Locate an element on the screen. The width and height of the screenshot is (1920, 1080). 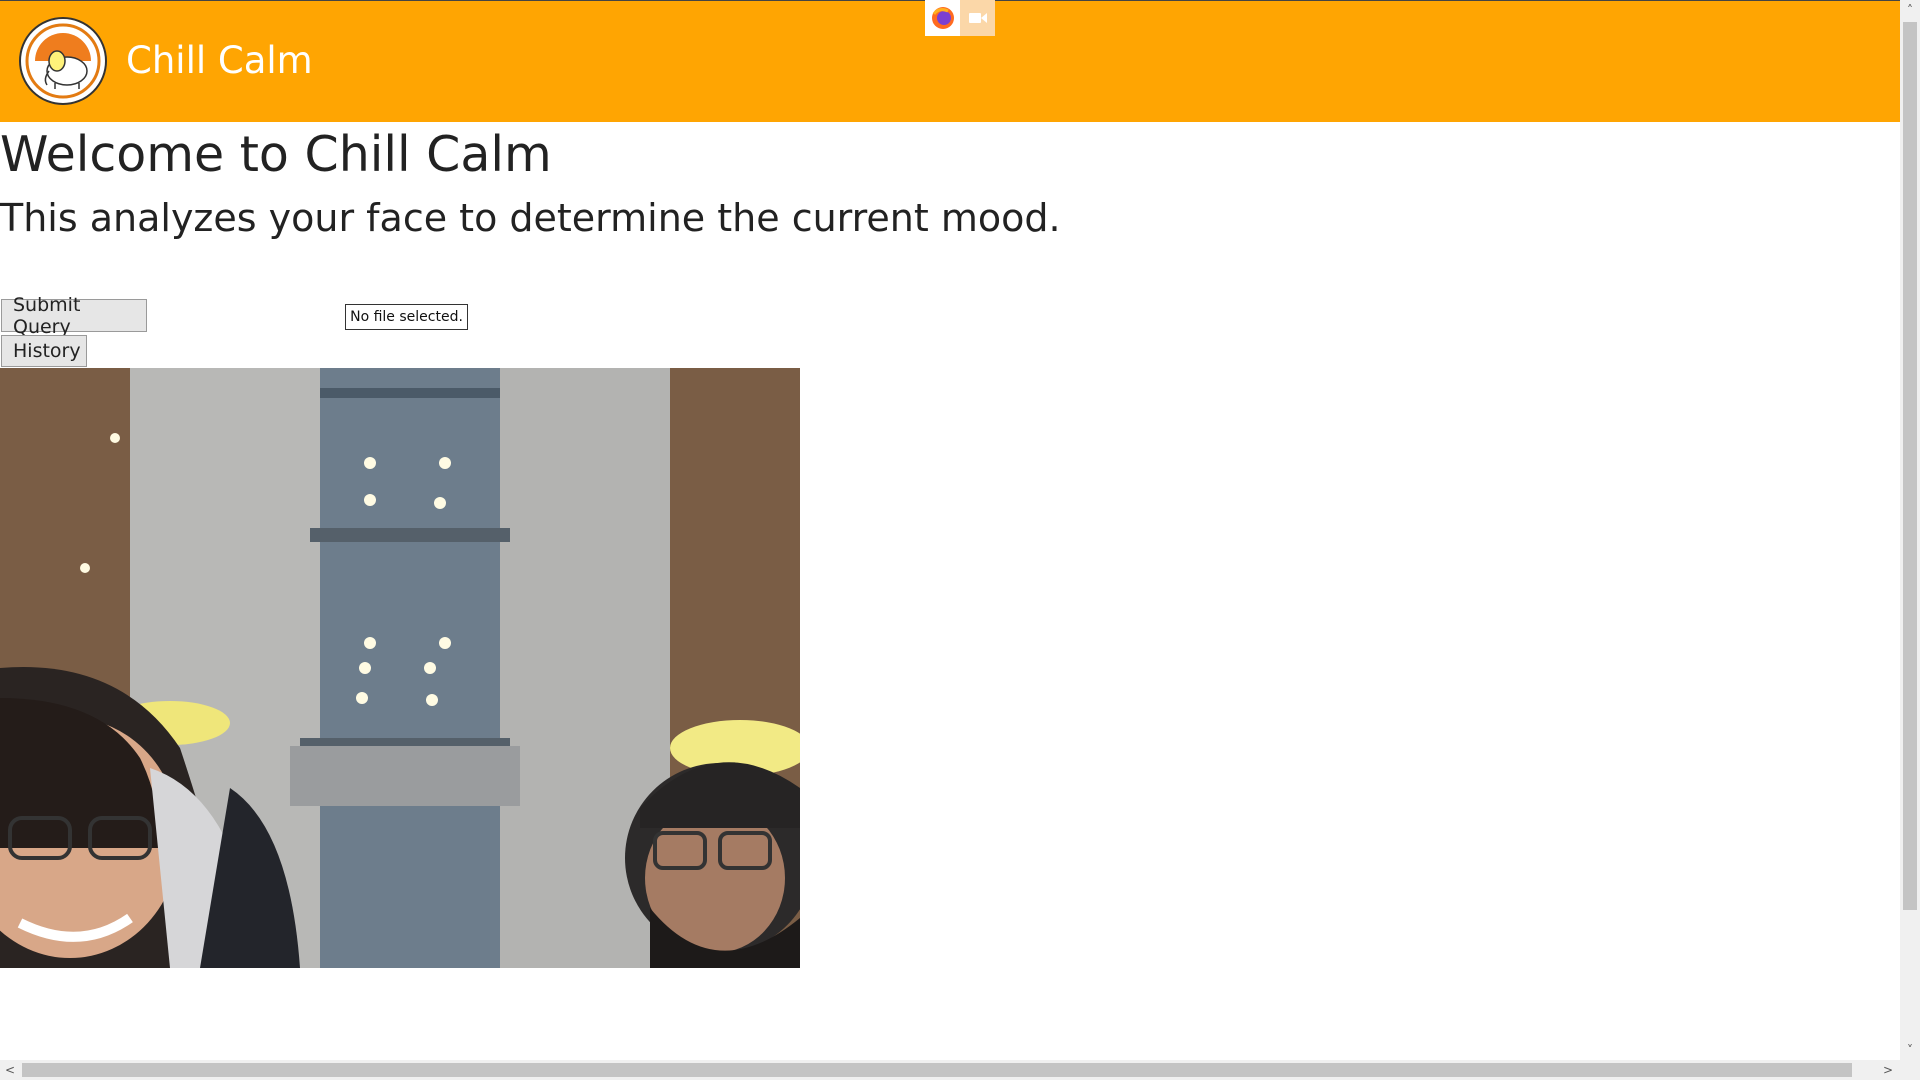
sharing-indicator is located at coordinates (960, 18).